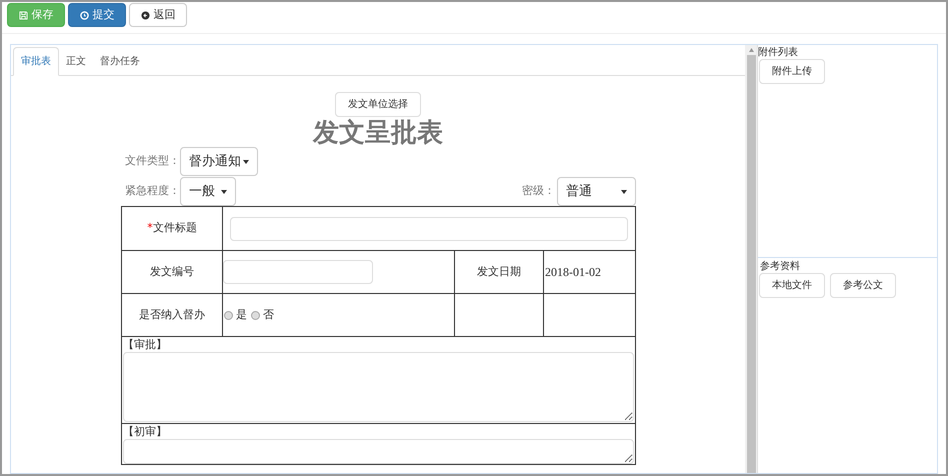  What do you see at coordinates (573, 272) in the screenshot?
I see `date-value: 2018-01-02` at bounding box center [573, 272].